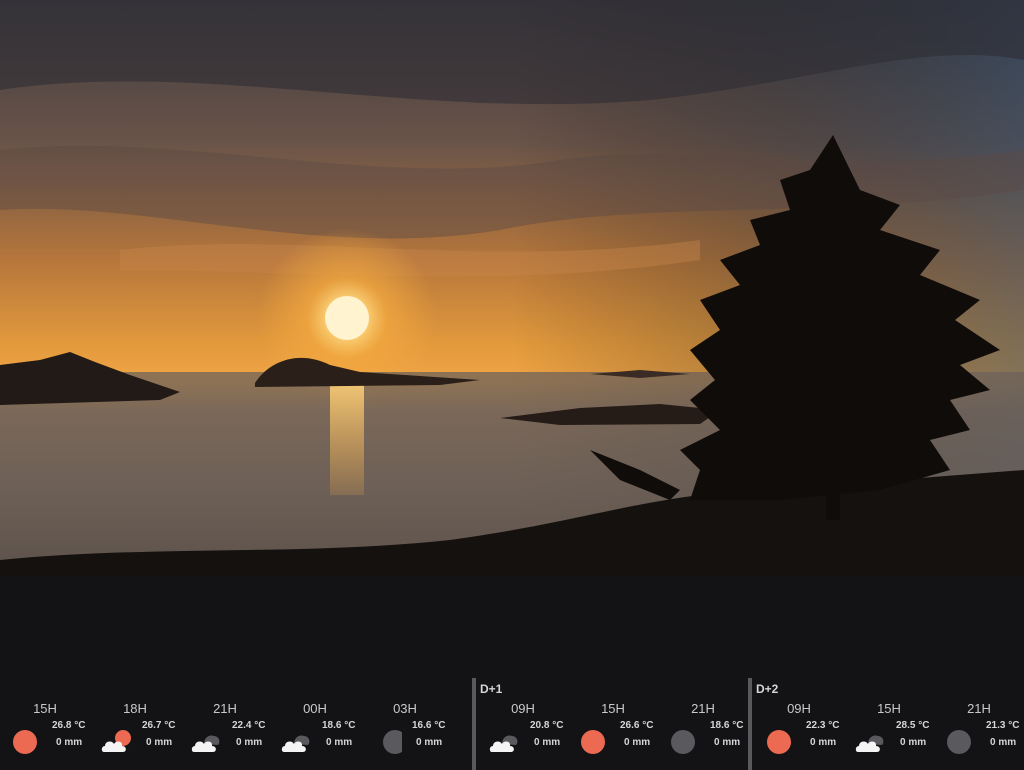 The width and height of the screenshot is (1024, 770). What do you see at coordinates (799, 724) in the screenshot?
I see `forecast-slot: 09H 22.3 °C 0 mm` at bounding box center [799, 724].